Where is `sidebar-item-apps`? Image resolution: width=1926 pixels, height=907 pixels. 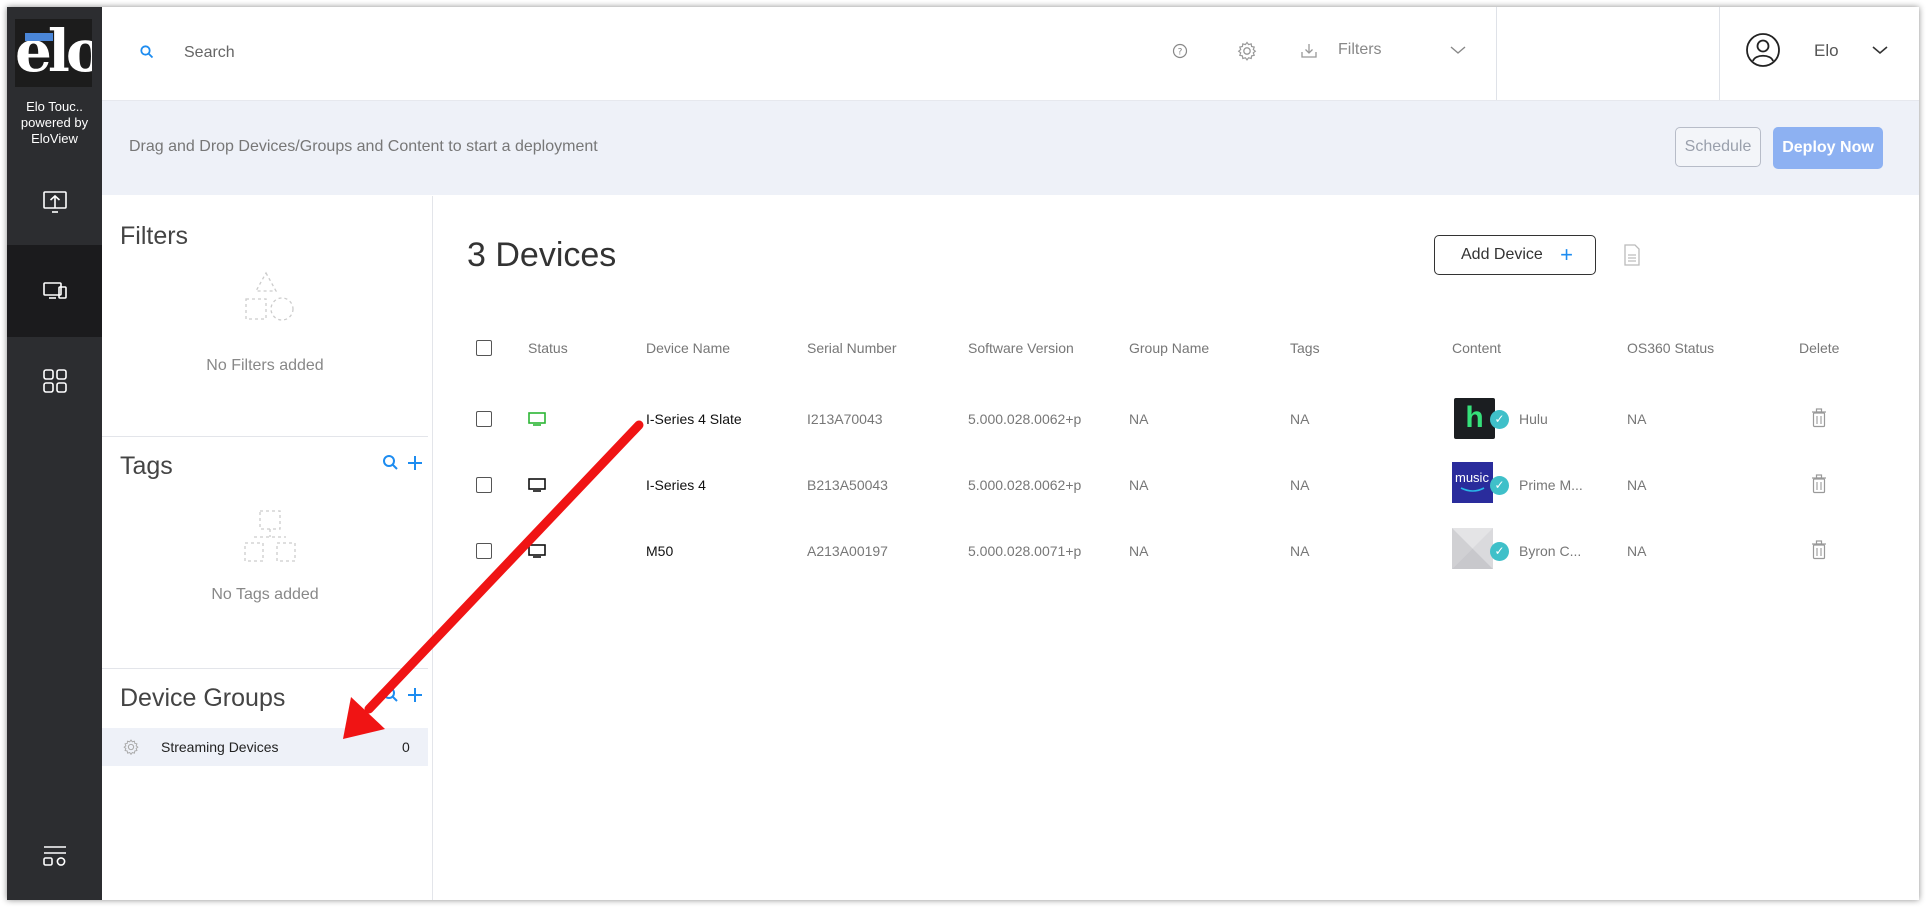
sidebar-item-apps is located at coordinates (54, 381).